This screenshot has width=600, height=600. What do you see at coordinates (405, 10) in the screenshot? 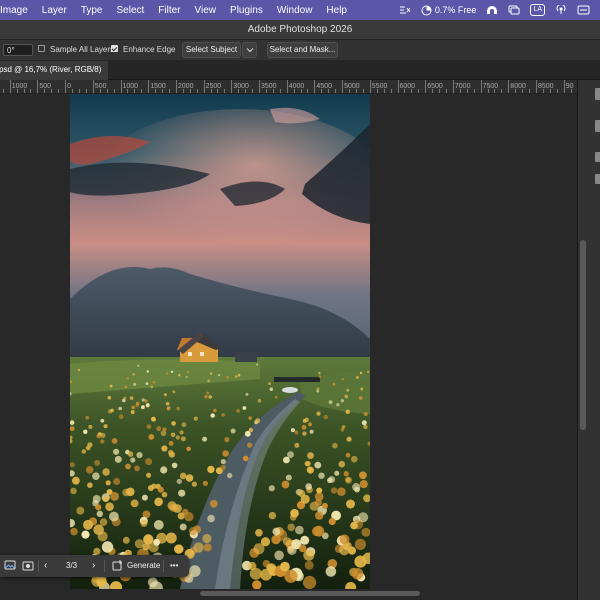
I see `grammar-icon` at bounding box center [405, 10].